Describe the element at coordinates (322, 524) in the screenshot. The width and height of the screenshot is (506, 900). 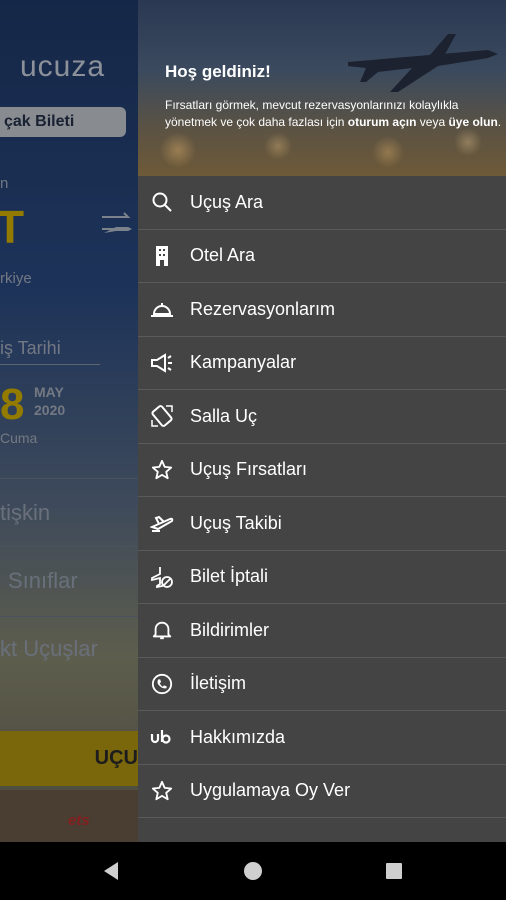
I see `menu-item-flight-tracking: Uçuş Takibi` at that location.